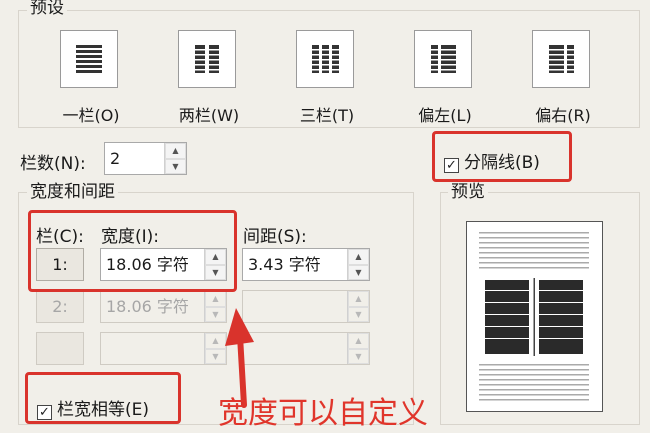 The height and width of the screenshot is (433, 650). I want to click on column-count-stepper: 2 ▲ ▼, so click(145, 158).